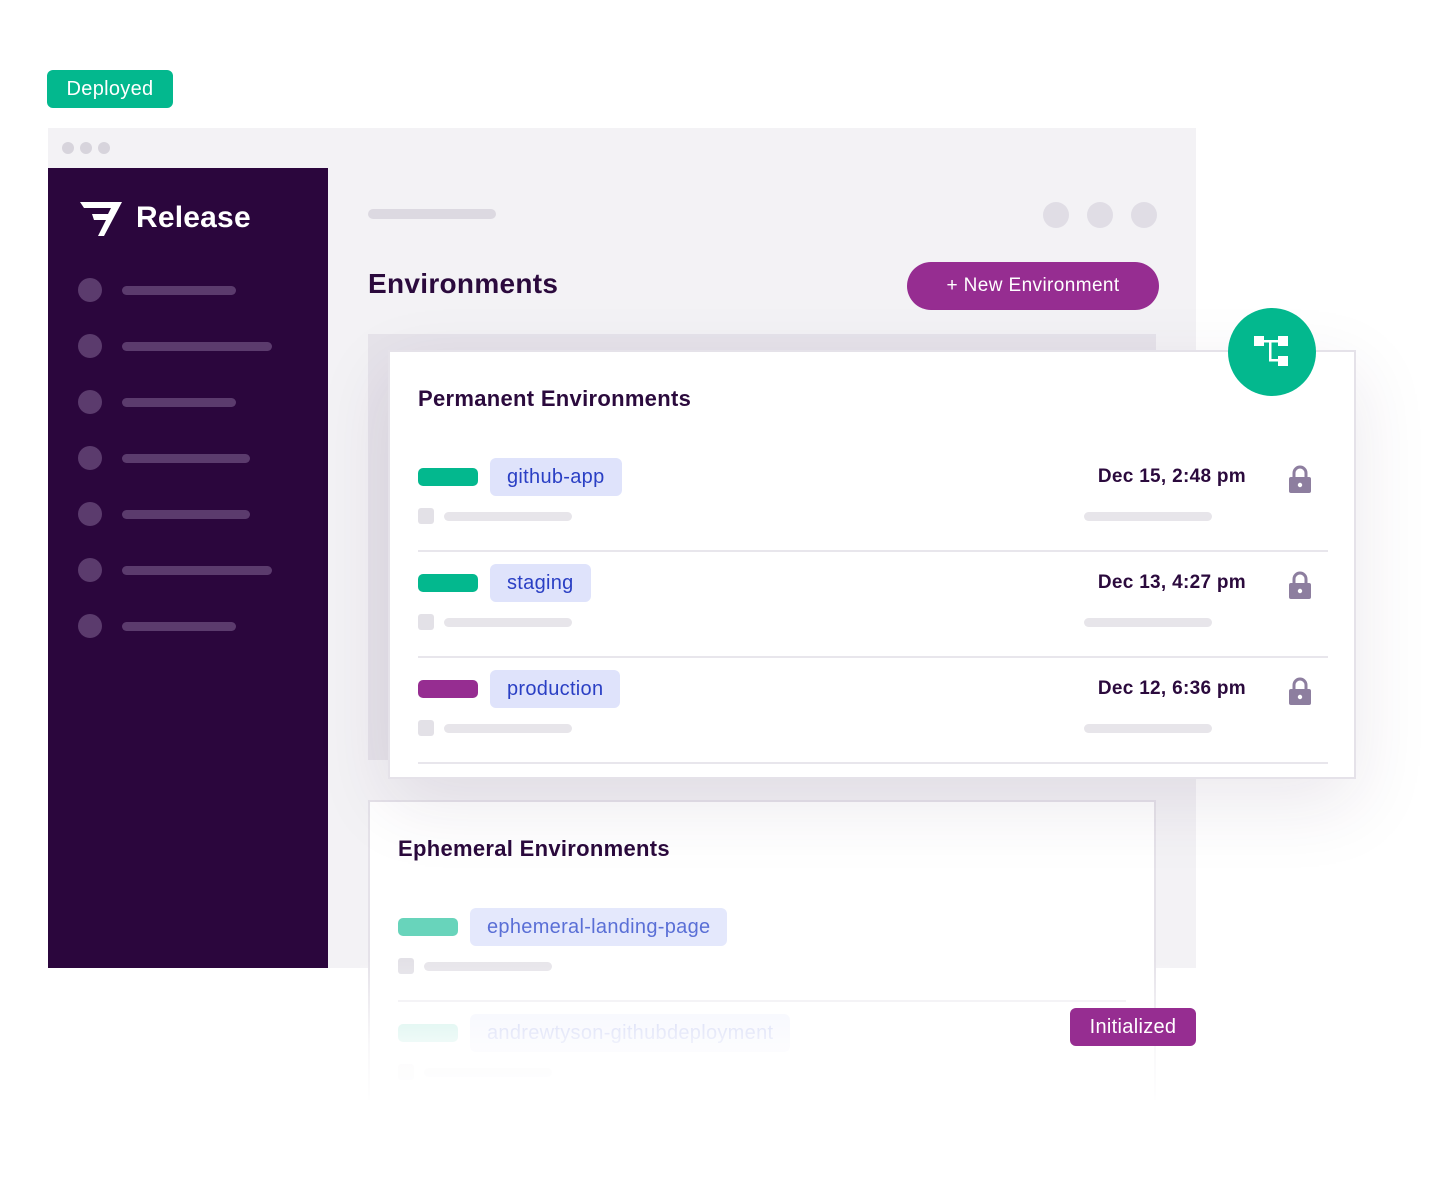 Image resolution: width=1440 pixels, height=1200 pixels. What do you see at coordinates (193, 217) in the screenshot?
I see `brand-name: Release` at bounding box center [193, 217].